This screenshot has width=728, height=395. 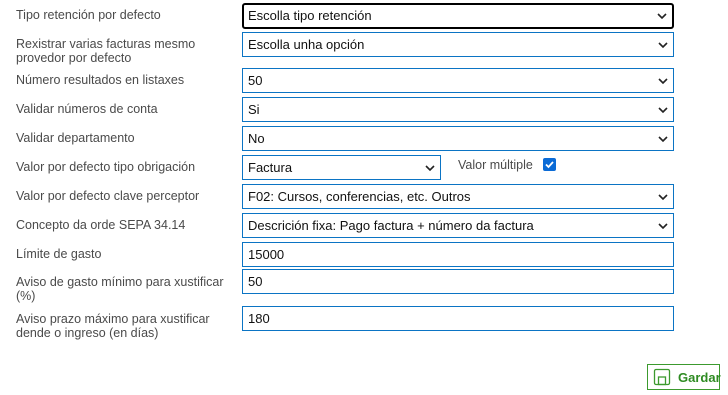 I want to click on input-max-deadline-warning: 180, so click(x=458, y=318).